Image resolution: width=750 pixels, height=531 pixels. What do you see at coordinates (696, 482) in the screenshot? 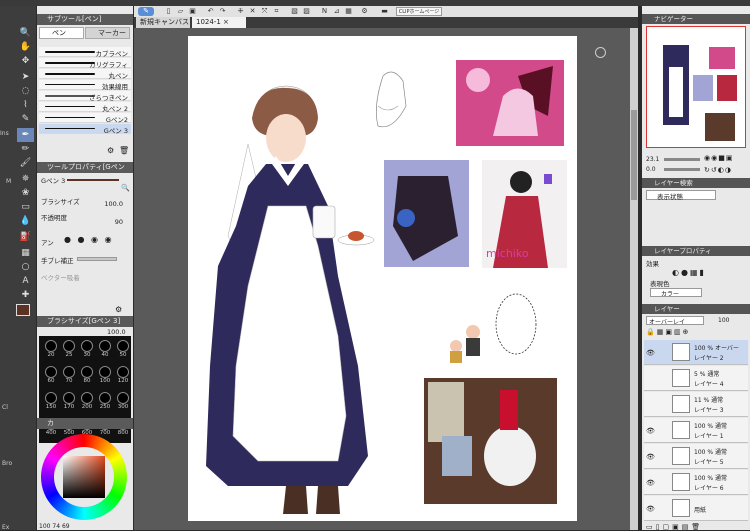
I see `layer-row: 👁 100 % 通常 レイヤー 6` at bounding box center [696, 482].